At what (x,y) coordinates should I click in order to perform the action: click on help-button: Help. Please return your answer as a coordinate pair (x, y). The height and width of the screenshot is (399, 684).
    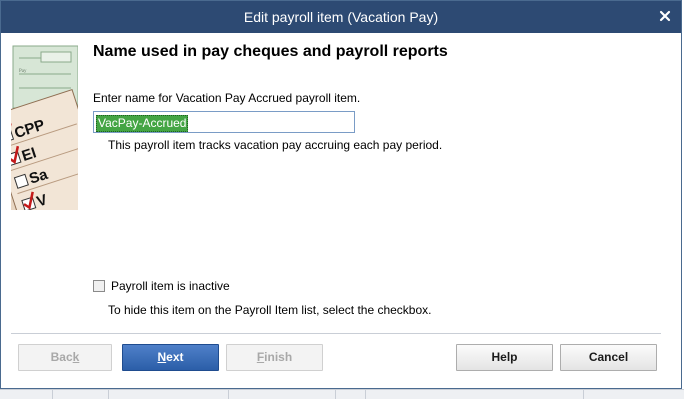
    Looking at the image, I should click on (504, 357).